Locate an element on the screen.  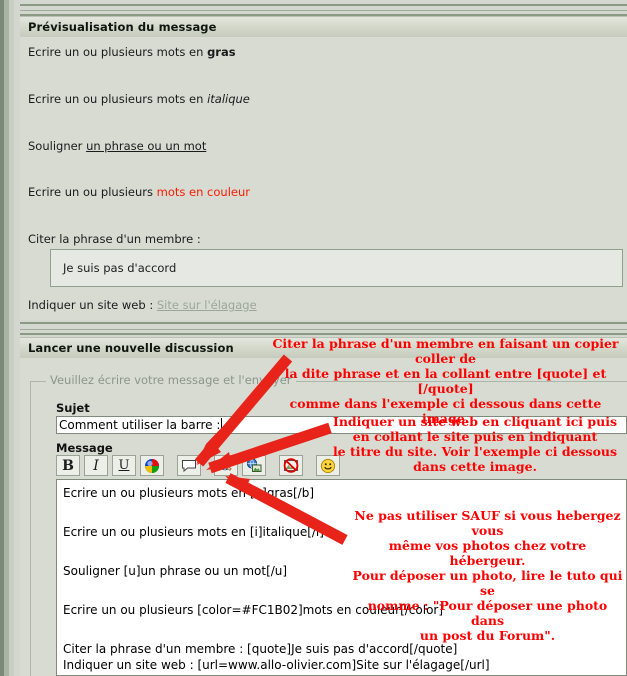
color-wheel-icon is located at coordinates (152, 465).